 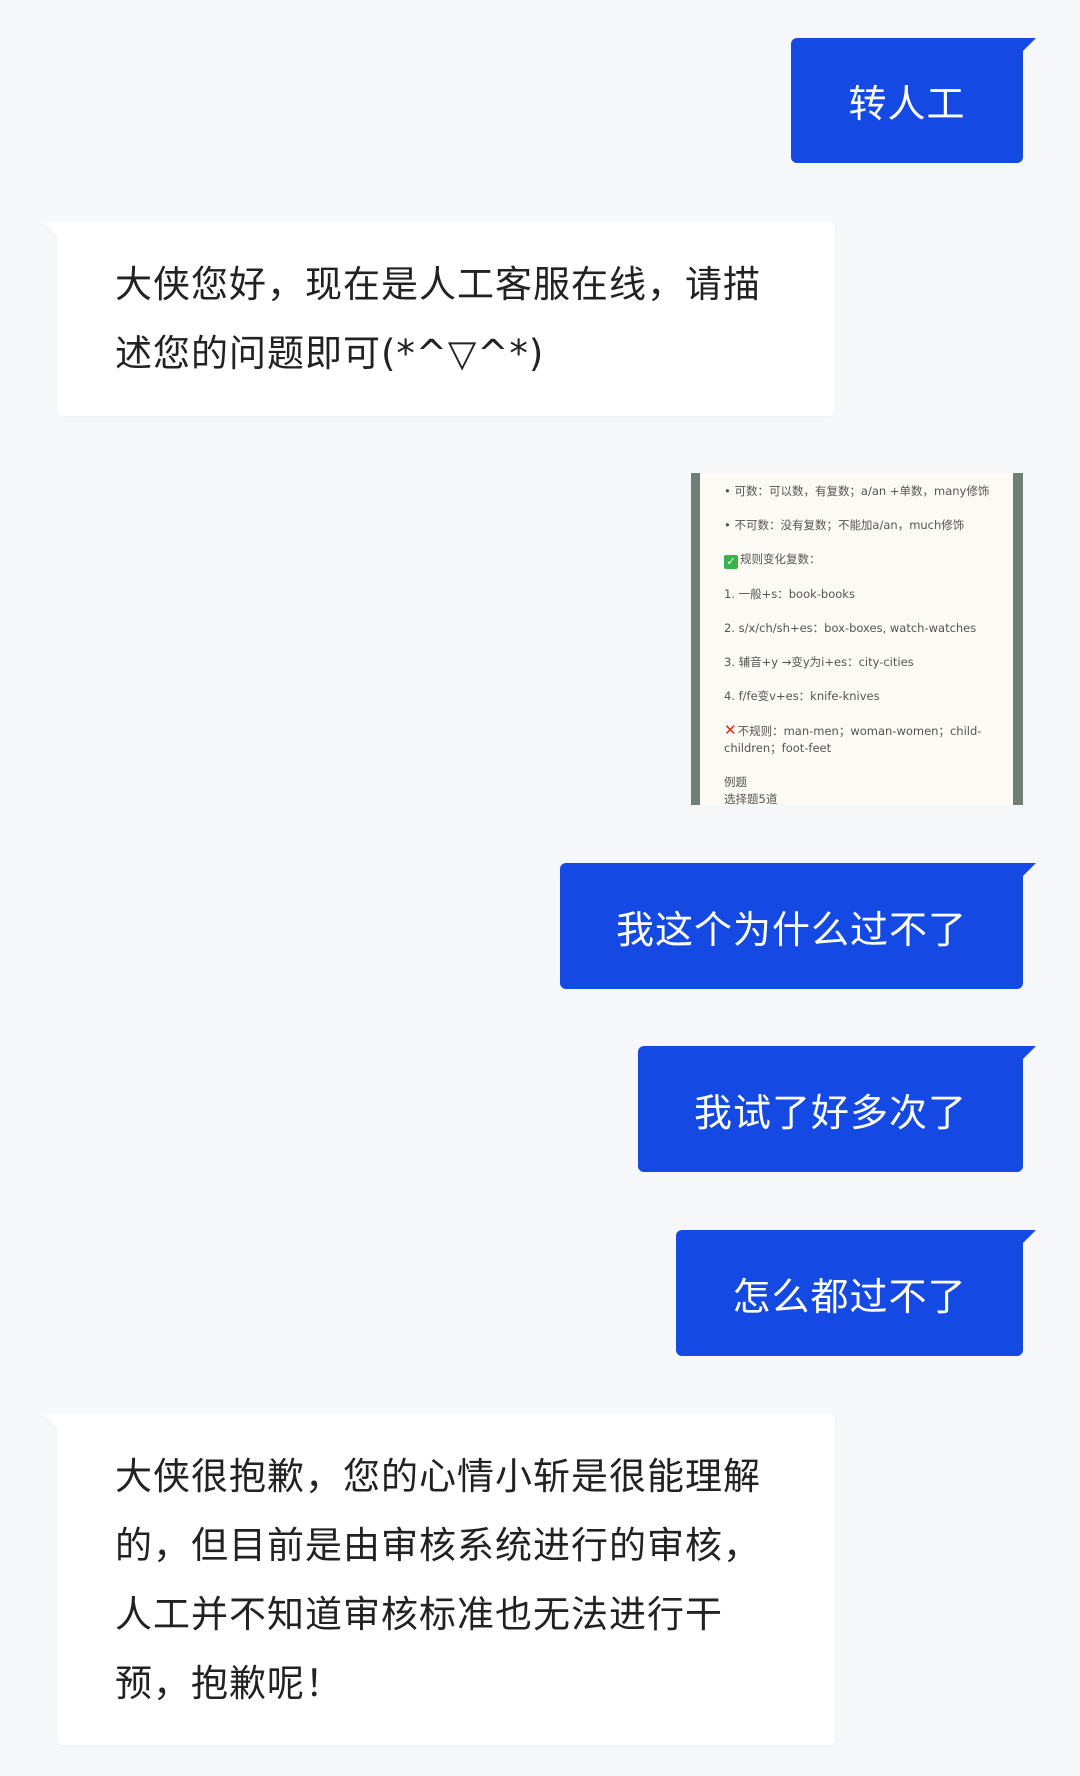 I want to click on user-message-bubble: 怎么都过不了, so click(x=856, y=1293).